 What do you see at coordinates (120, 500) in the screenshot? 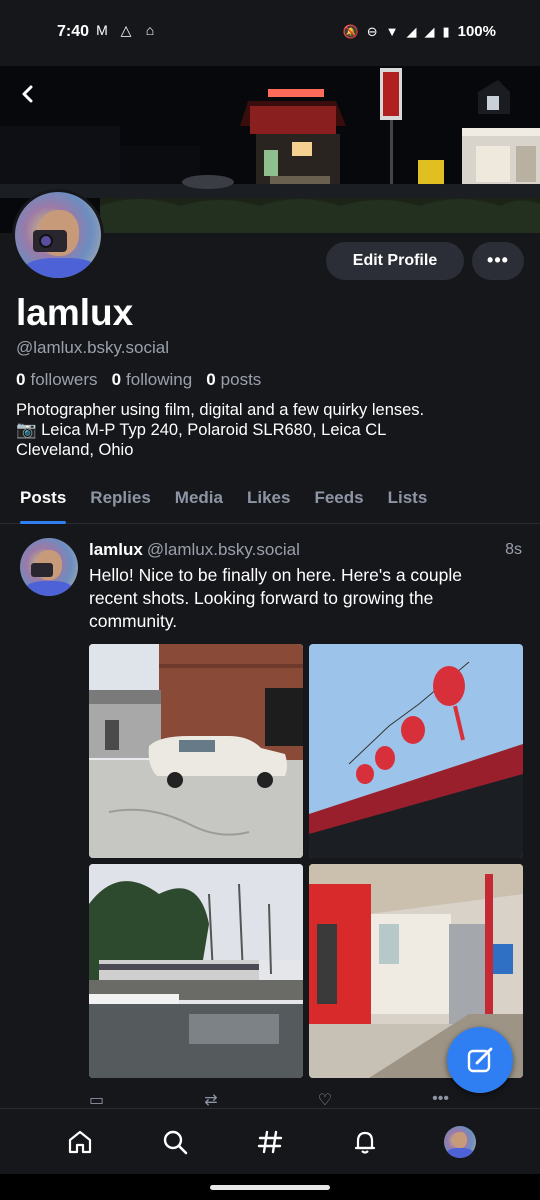
I see `tab-replies: Replies` at bounding box center [120, 500].